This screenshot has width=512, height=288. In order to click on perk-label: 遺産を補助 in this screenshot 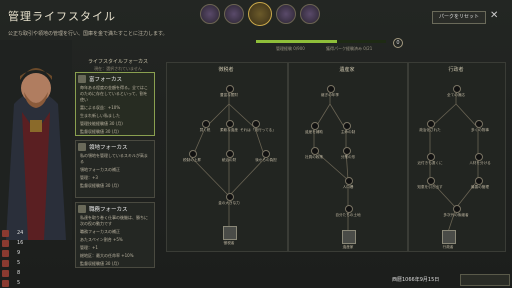, I will do `click(314, 132)`.